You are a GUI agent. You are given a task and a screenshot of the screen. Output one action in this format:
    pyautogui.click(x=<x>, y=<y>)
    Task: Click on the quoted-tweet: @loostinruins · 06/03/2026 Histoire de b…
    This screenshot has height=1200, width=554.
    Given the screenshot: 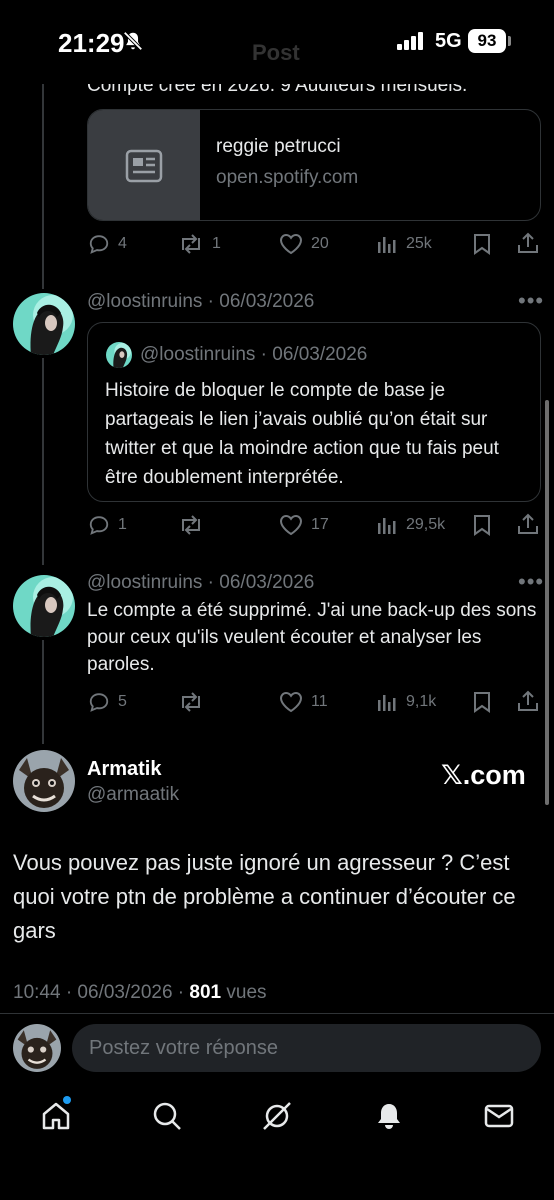 What is the action you would take?
    pyautogui.click(x=314, y=412)
    